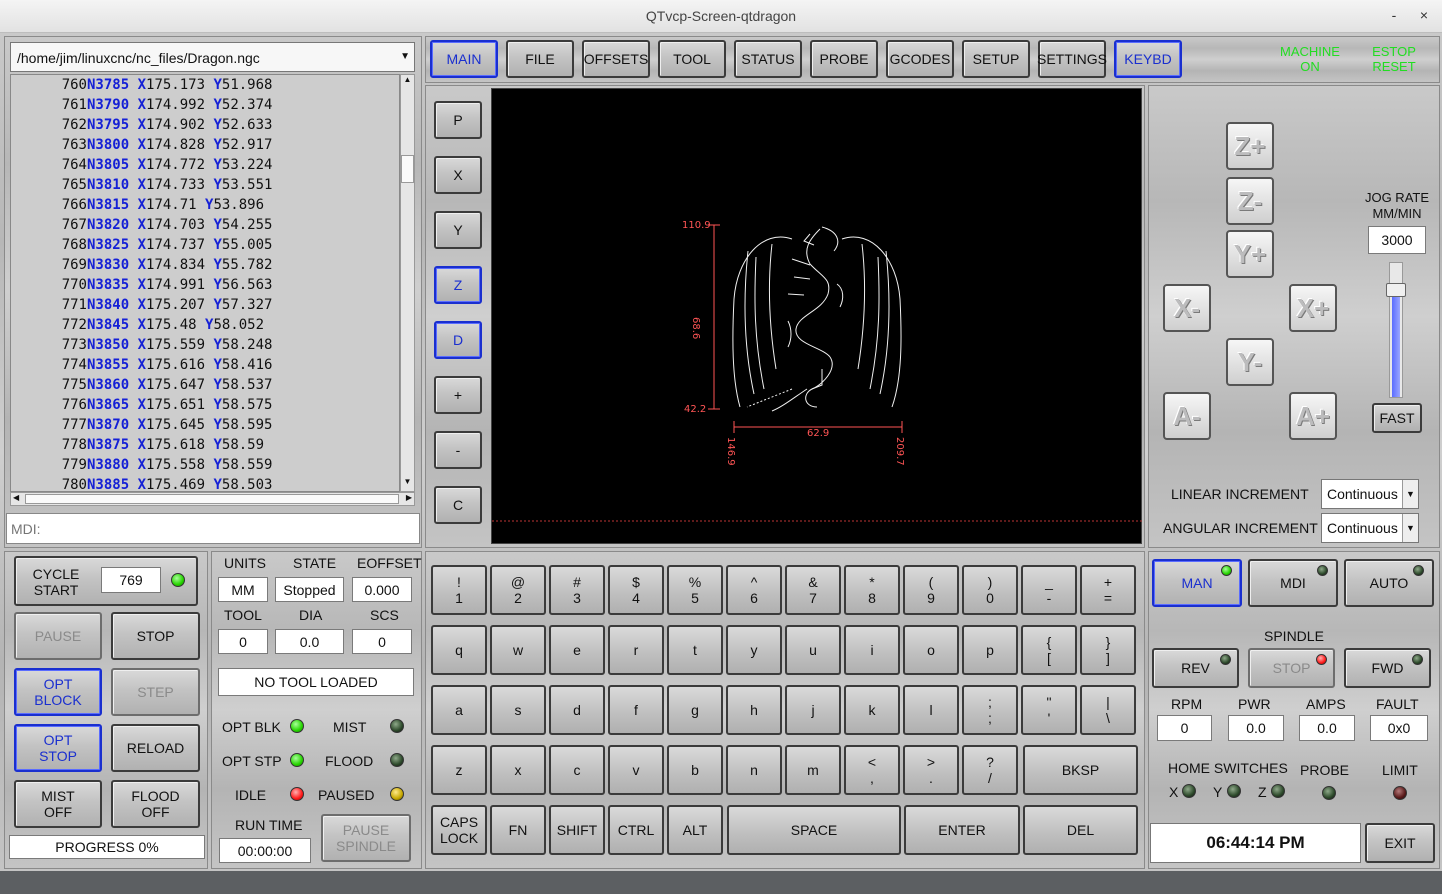 The image size is (1442, 894). What do you see at coordinates (1400, 843) in the screenshot?
I see `exit-button: EXIT` at bounding box center [1400, 843].